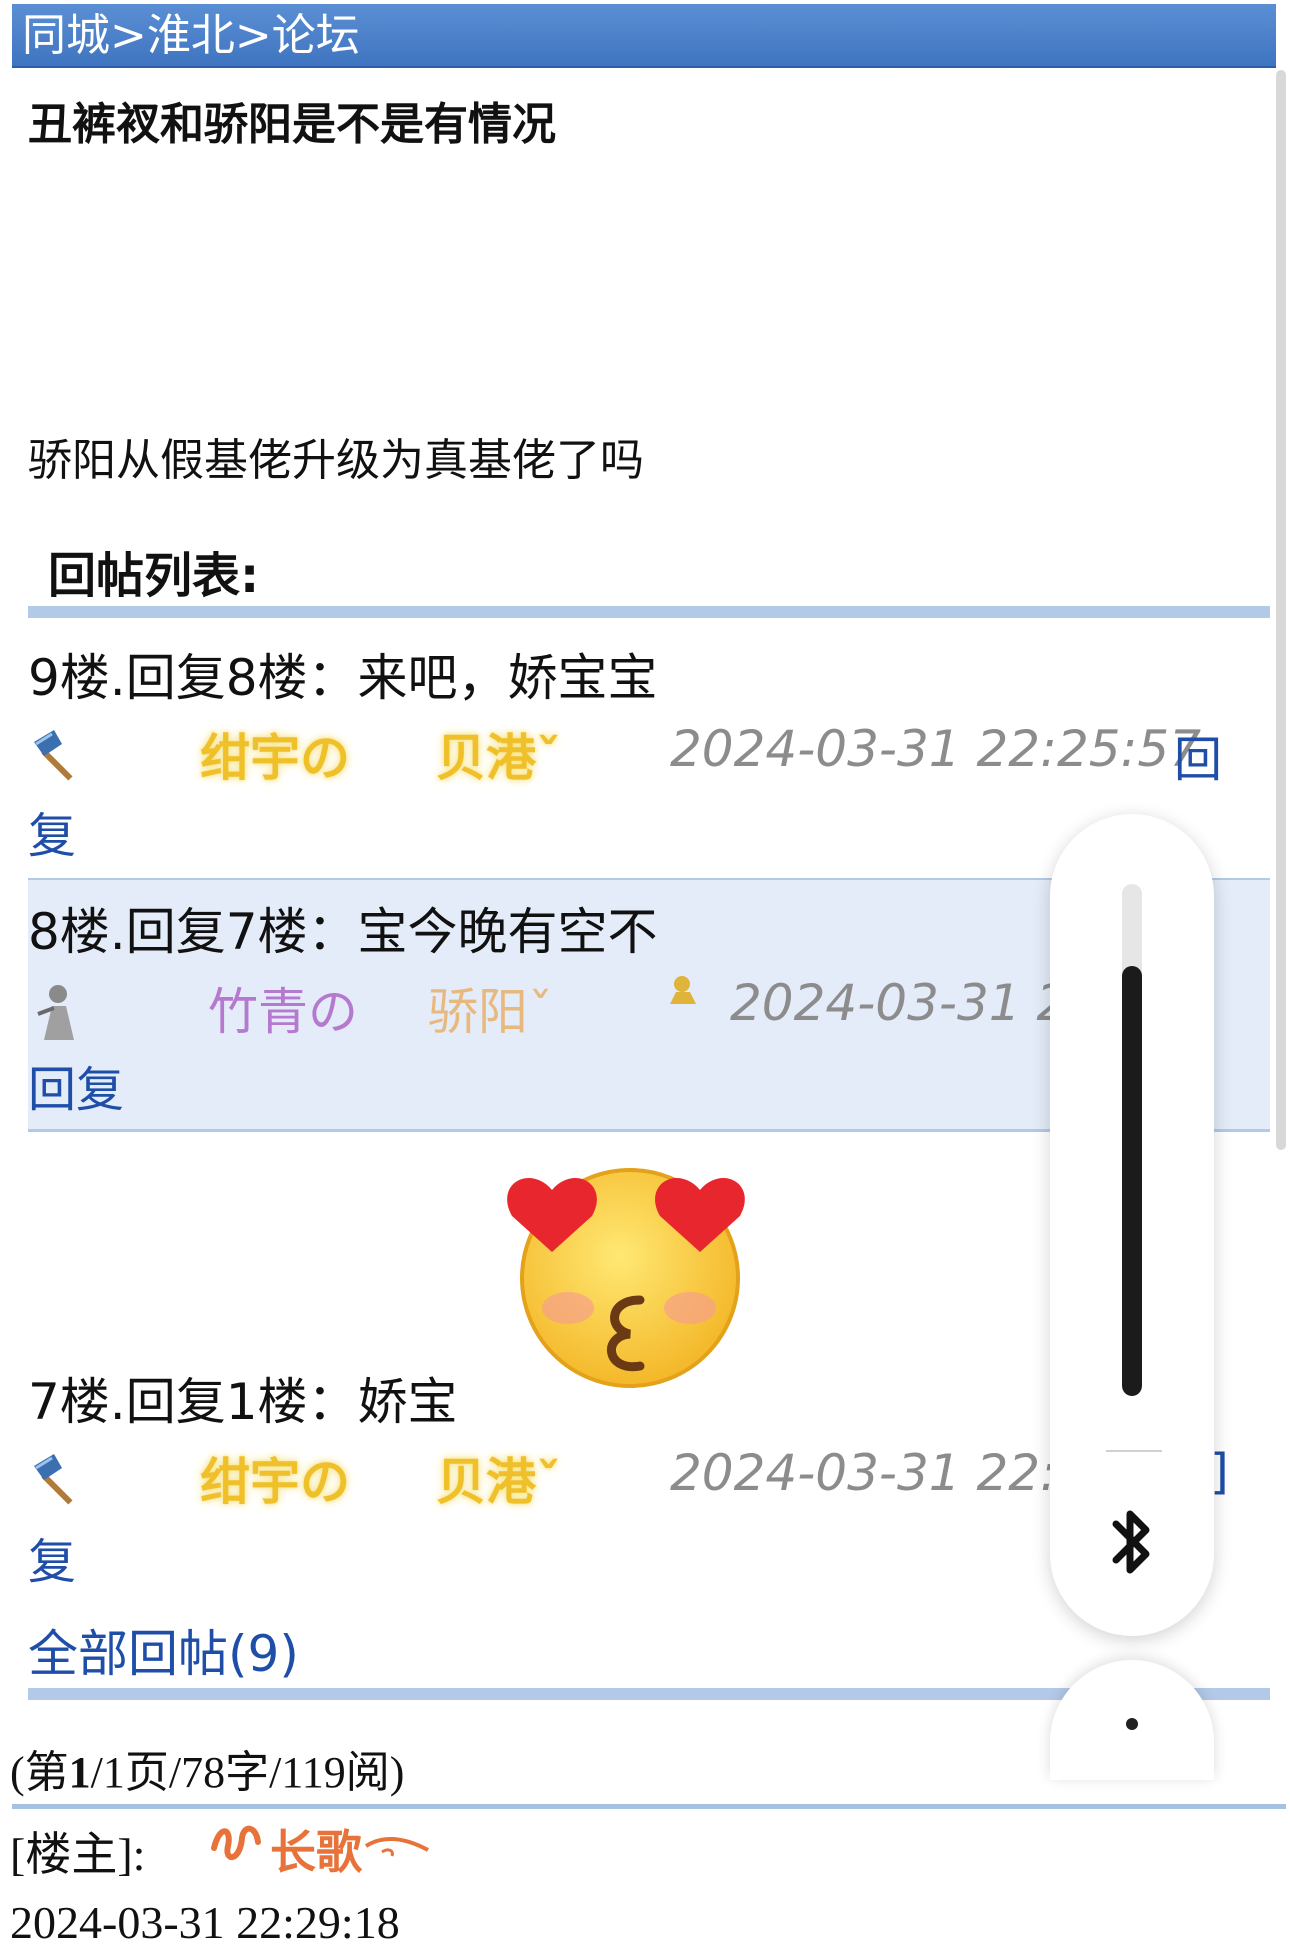 This screenshot has height=1954, width=1290. I want to click on page-scrollbar, so click(1281, 610).